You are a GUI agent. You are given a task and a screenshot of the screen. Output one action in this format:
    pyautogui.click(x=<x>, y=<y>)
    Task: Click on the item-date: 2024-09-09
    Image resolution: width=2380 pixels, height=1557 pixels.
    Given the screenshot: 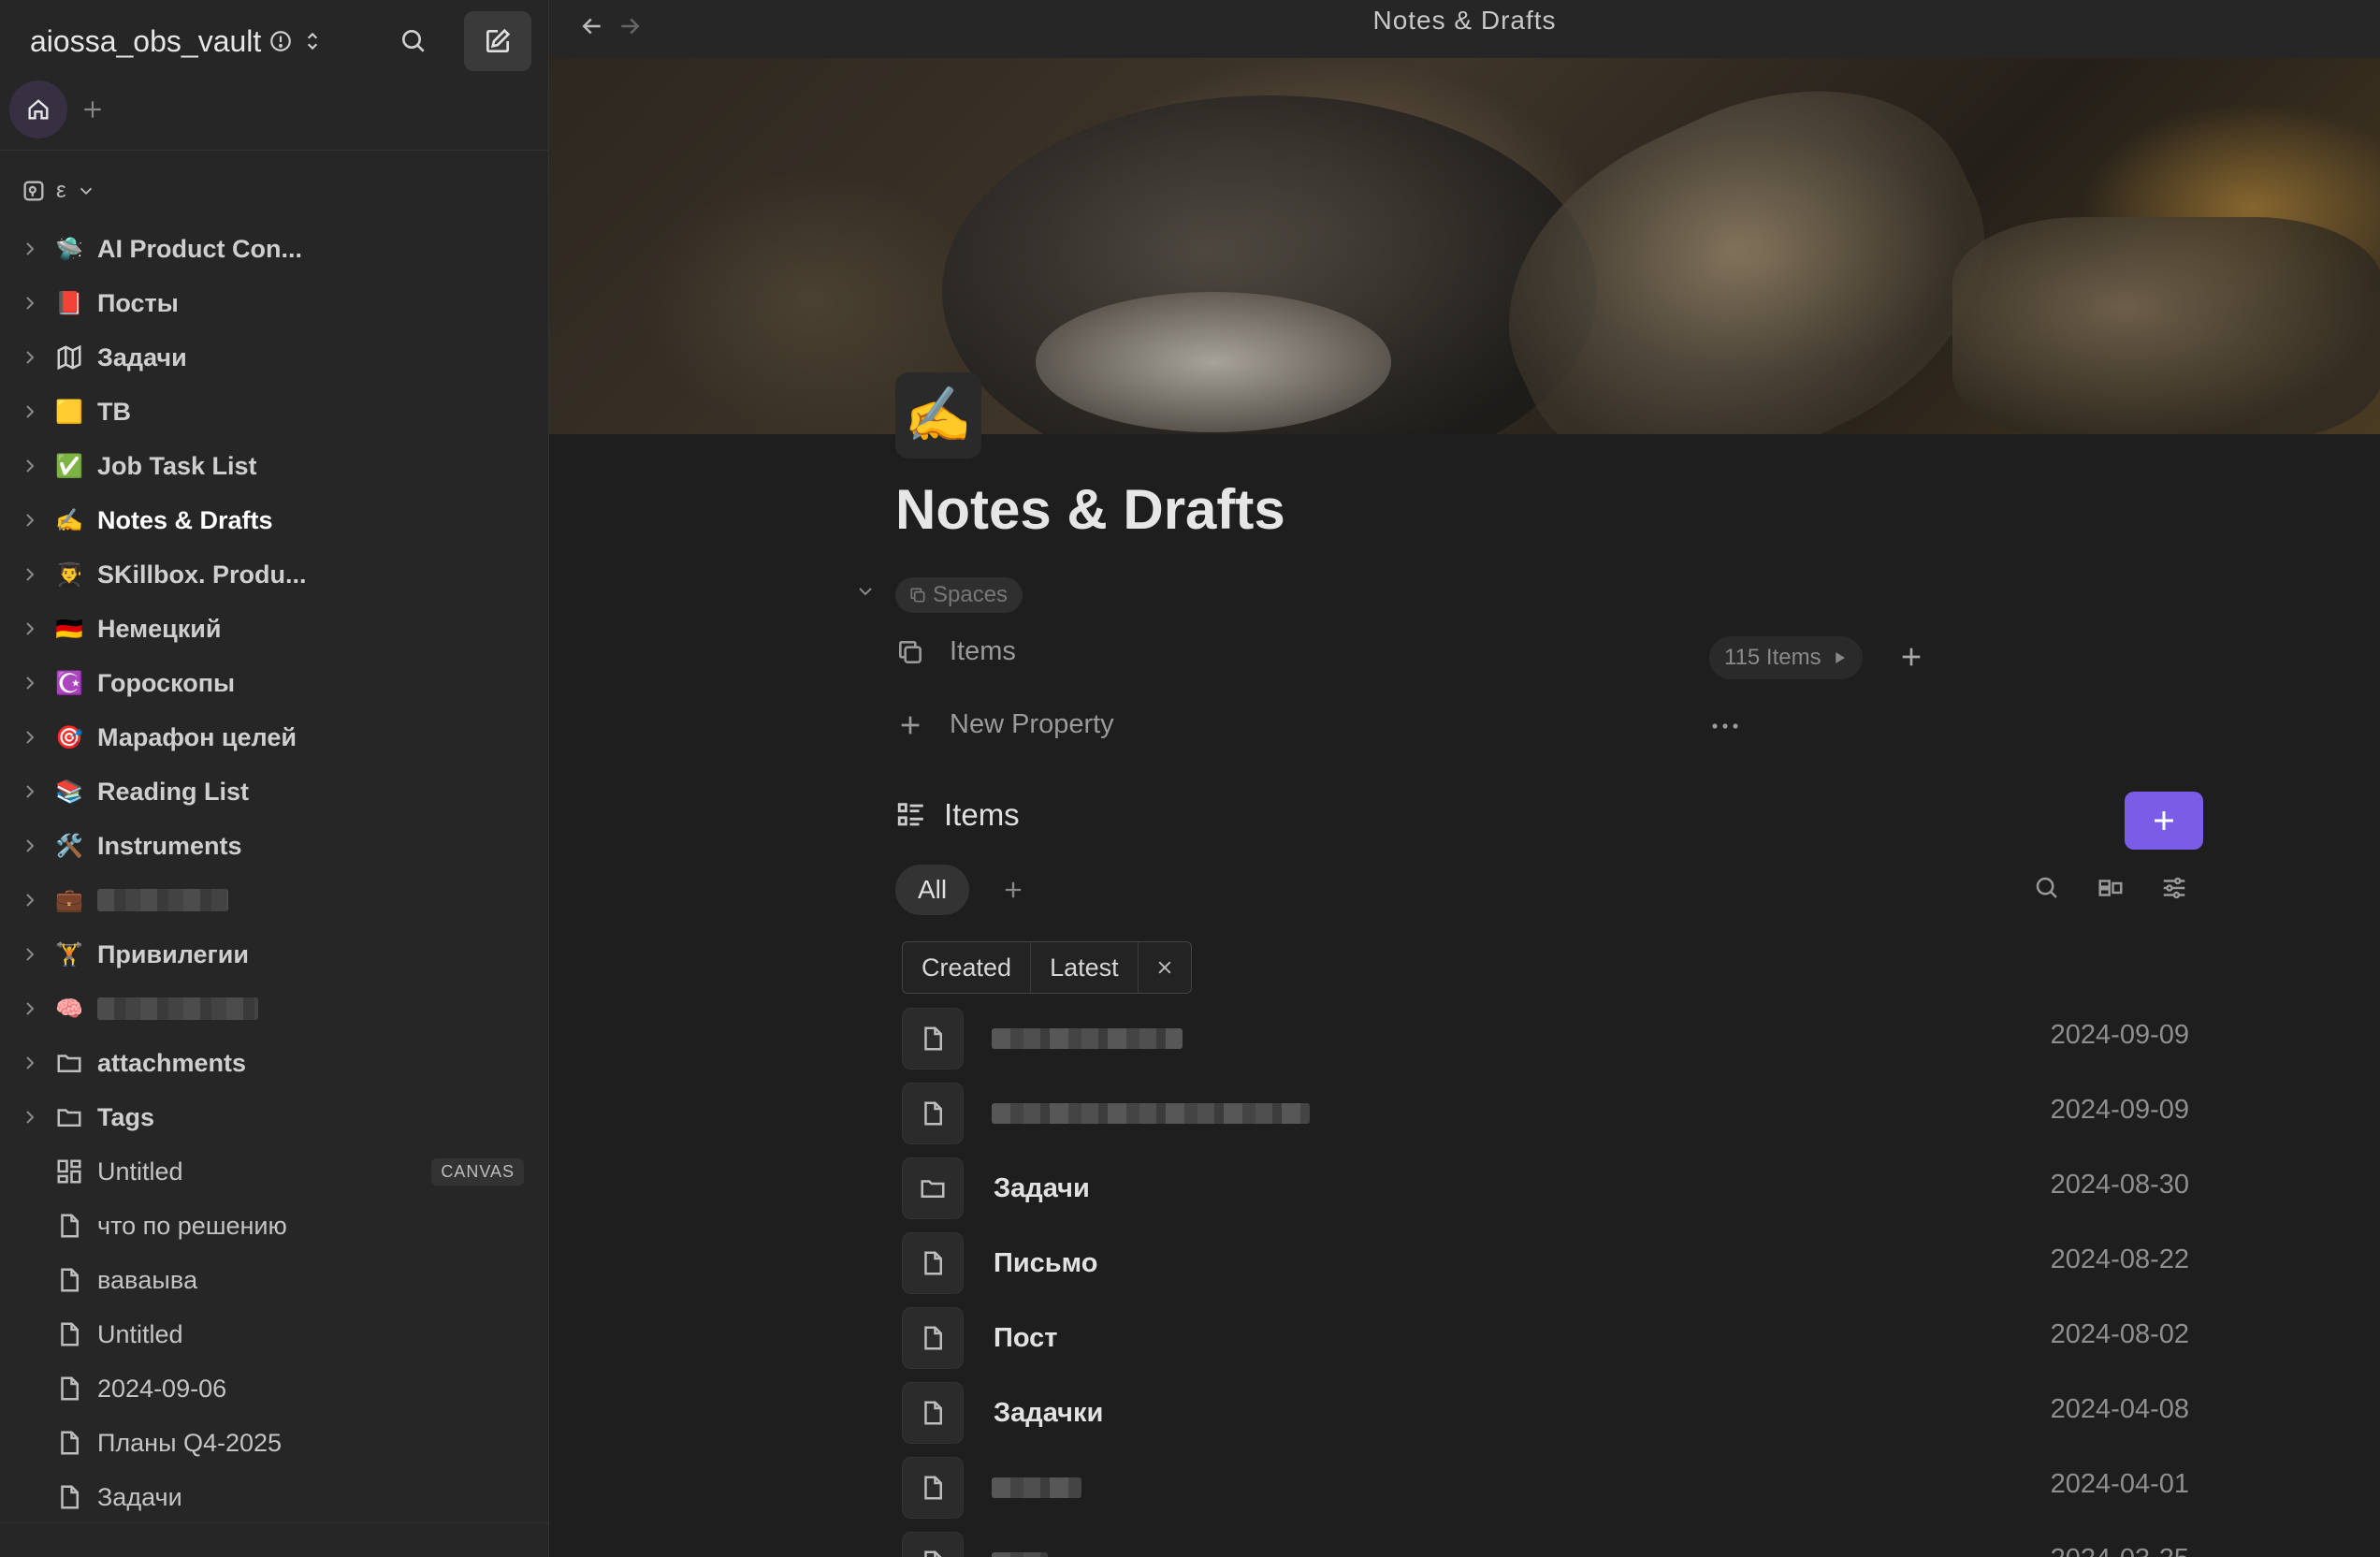 What is the action you would take?
    pyautogui.click(x=2119, y=1110)
    